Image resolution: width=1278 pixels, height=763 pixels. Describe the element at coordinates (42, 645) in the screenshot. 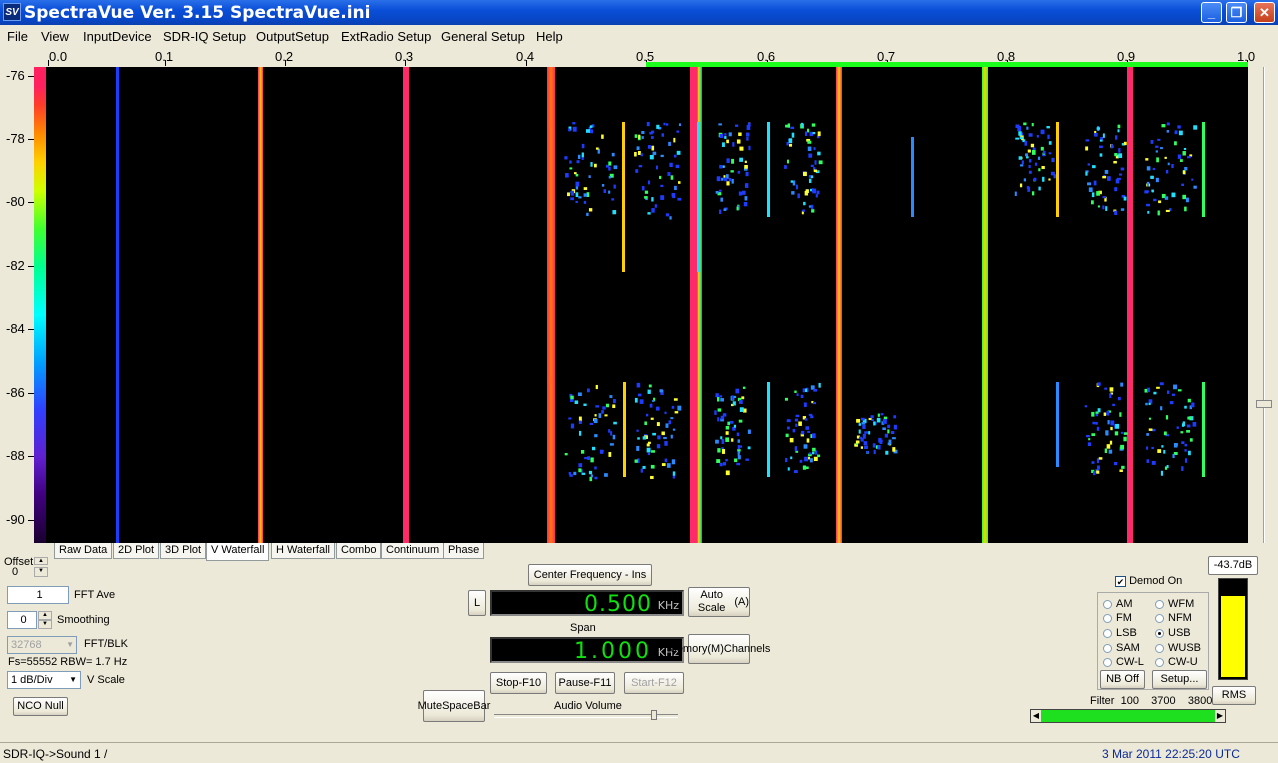

I see `fft-blk-select: 32768 ▼` at that location.